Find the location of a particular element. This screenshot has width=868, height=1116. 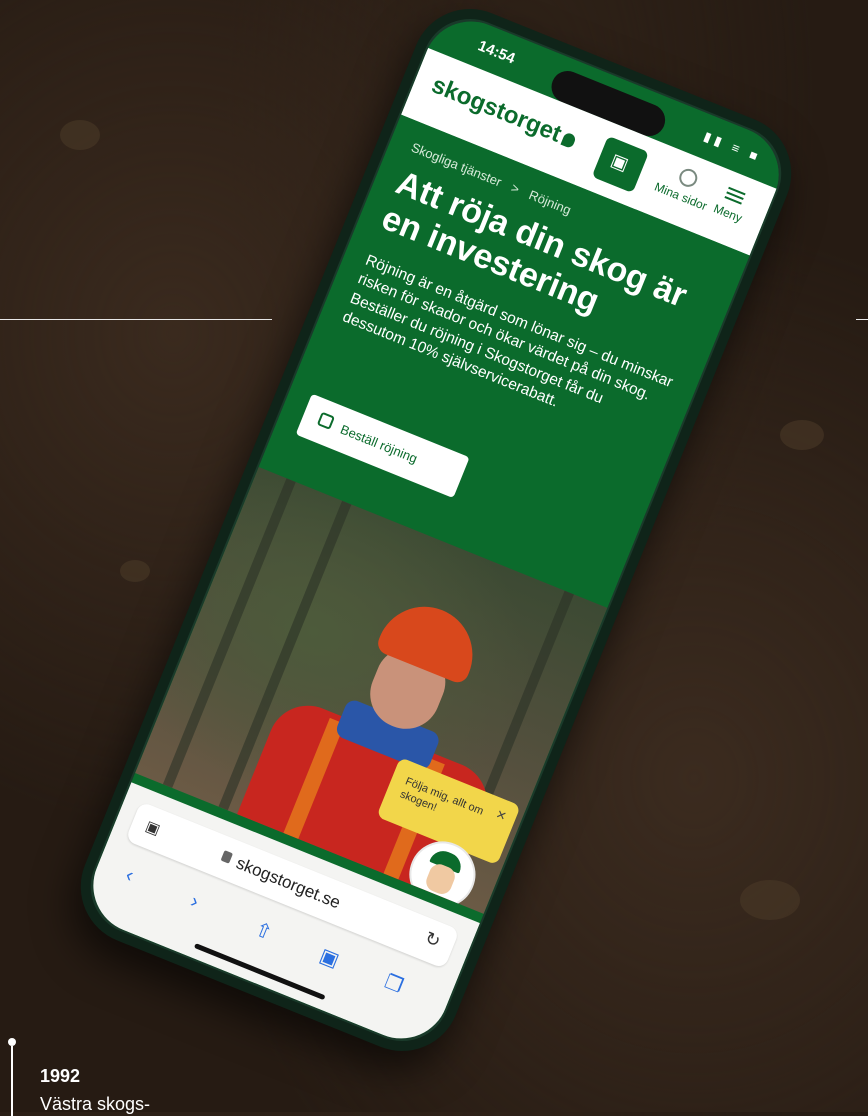

timeline-caption: 1992 Västra skogs- is located at coordinates (108, 1077).